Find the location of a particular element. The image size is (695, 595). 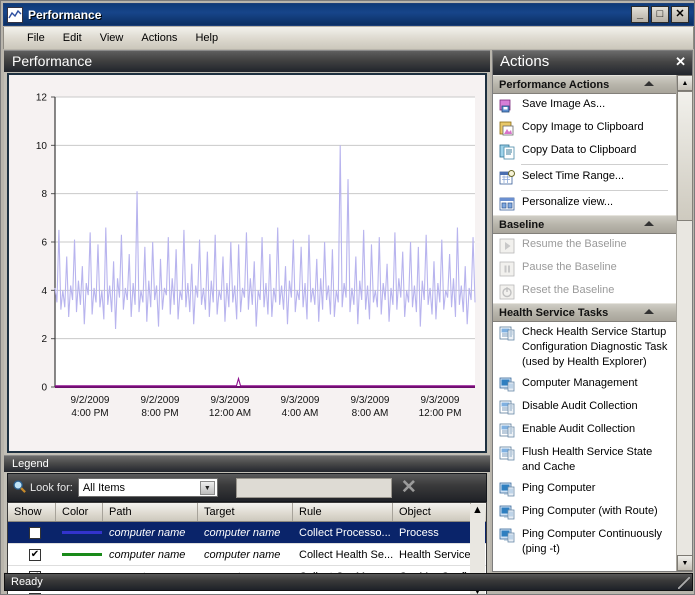

menu-file: File is located at coordinates (36, 38).